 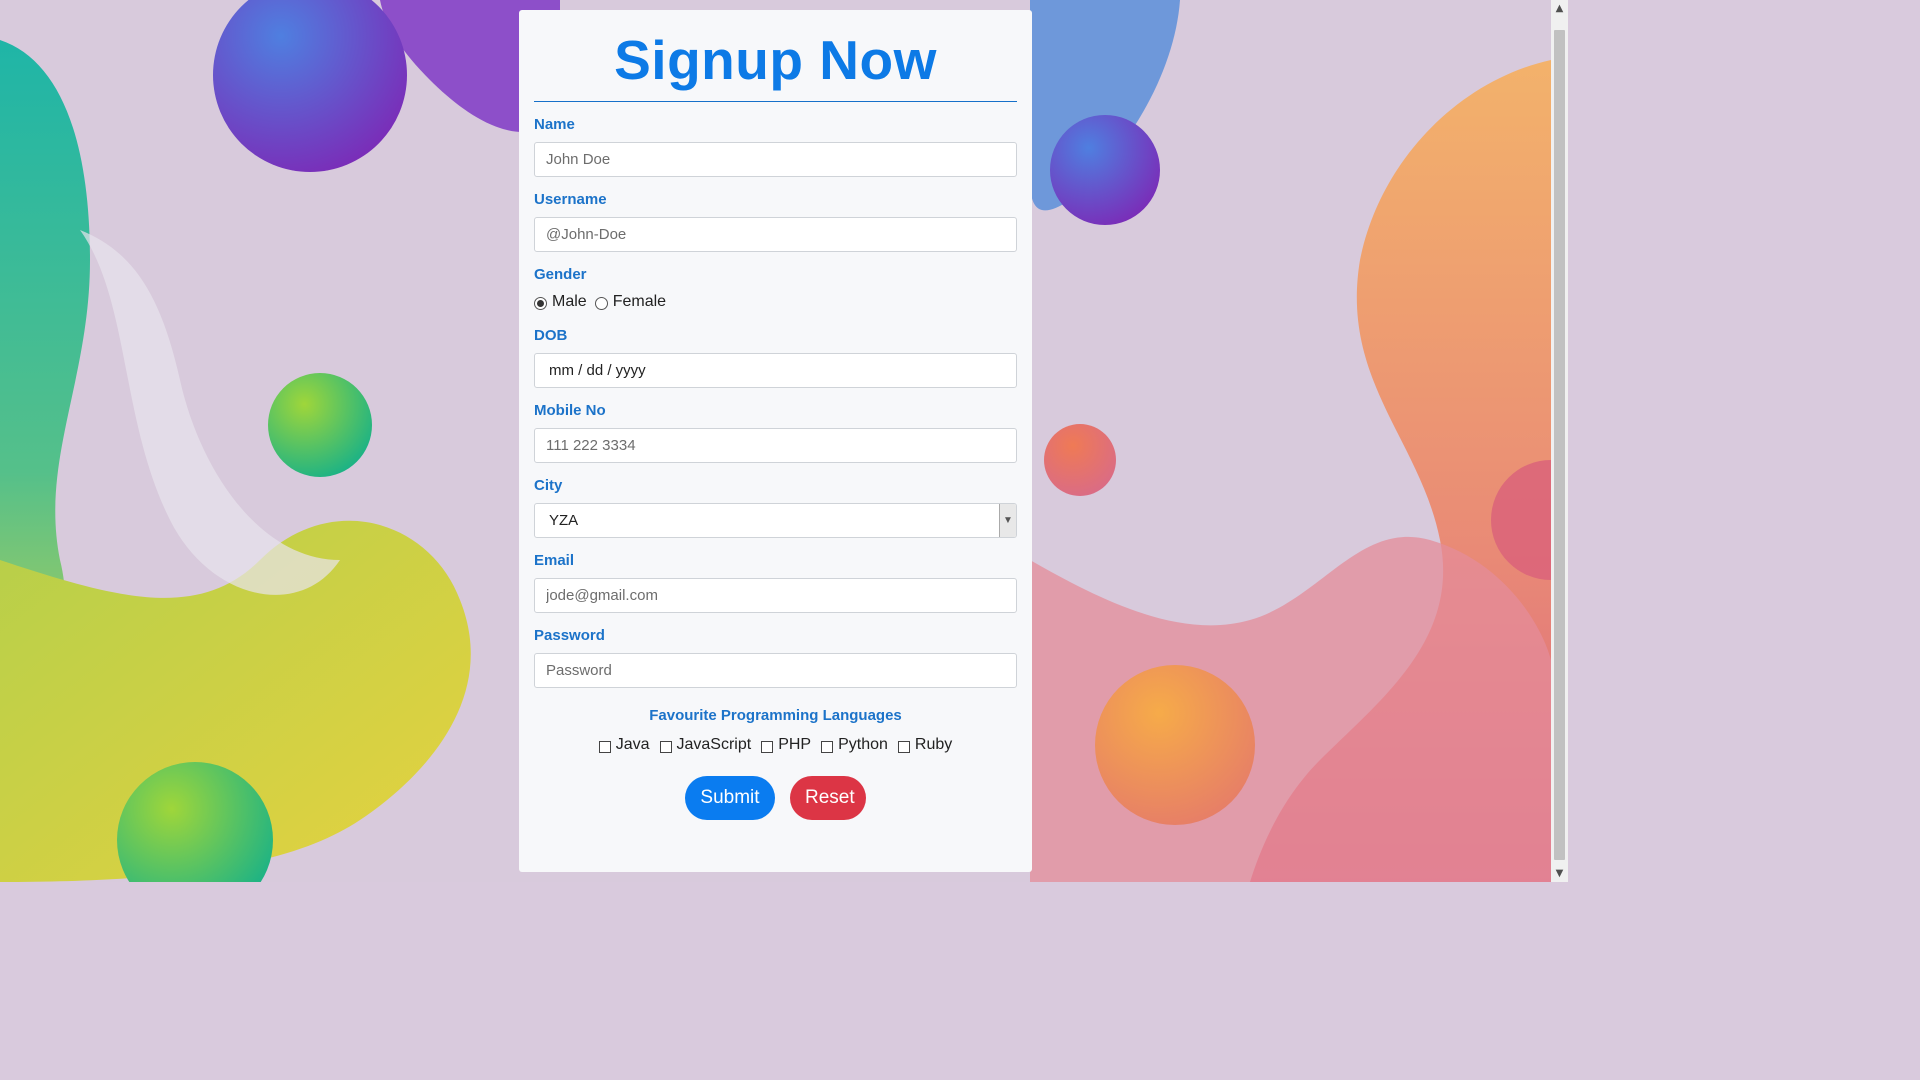 I want to click on php-label: PHP, so click(x=795, y=744).